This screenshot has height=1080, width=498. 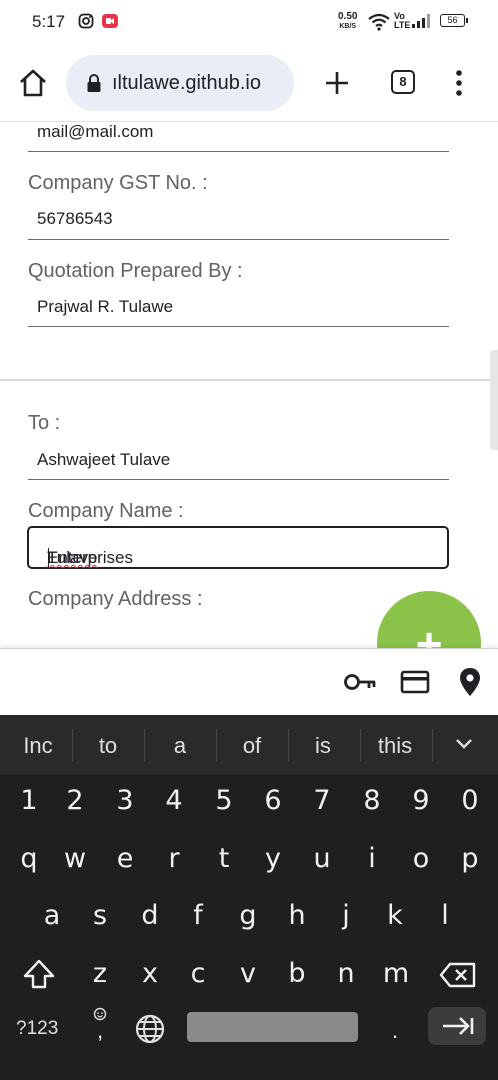 What do you see at coordinates (470, 800) in the screenshot?
I see `key-0: 0` at bounding box center [470, 800].